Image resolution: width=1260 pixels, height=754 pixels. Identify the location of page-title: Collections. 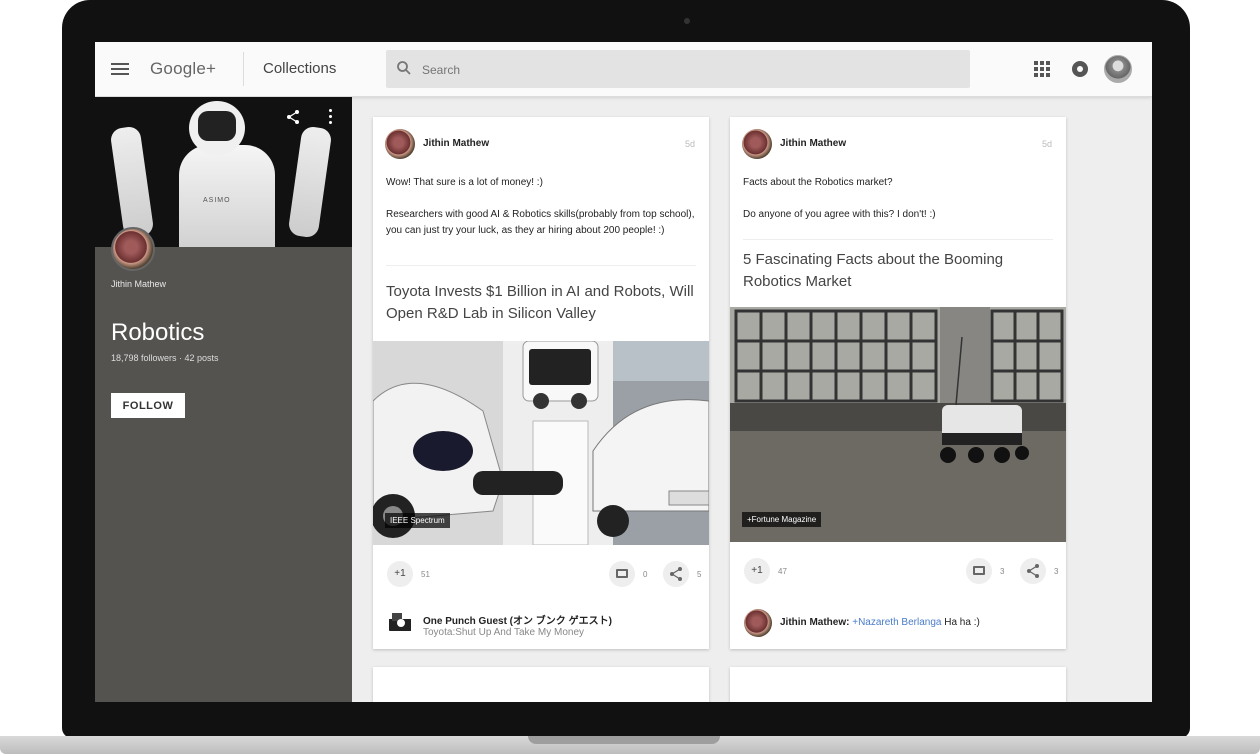
(300, 68).